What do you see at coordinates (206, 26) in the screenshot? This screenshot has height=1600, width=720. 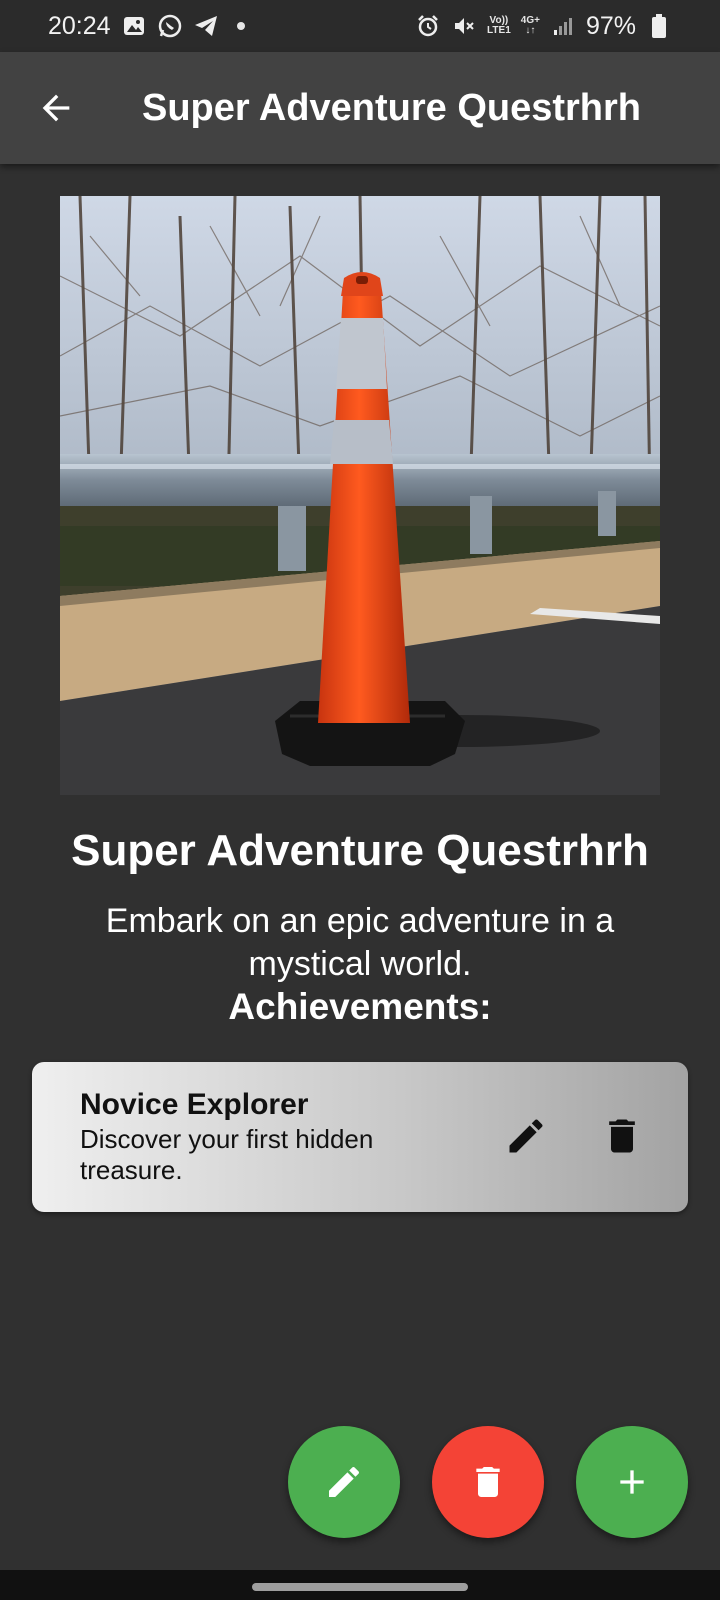 I see `telegram-icon` at bounding box center [206, 26].